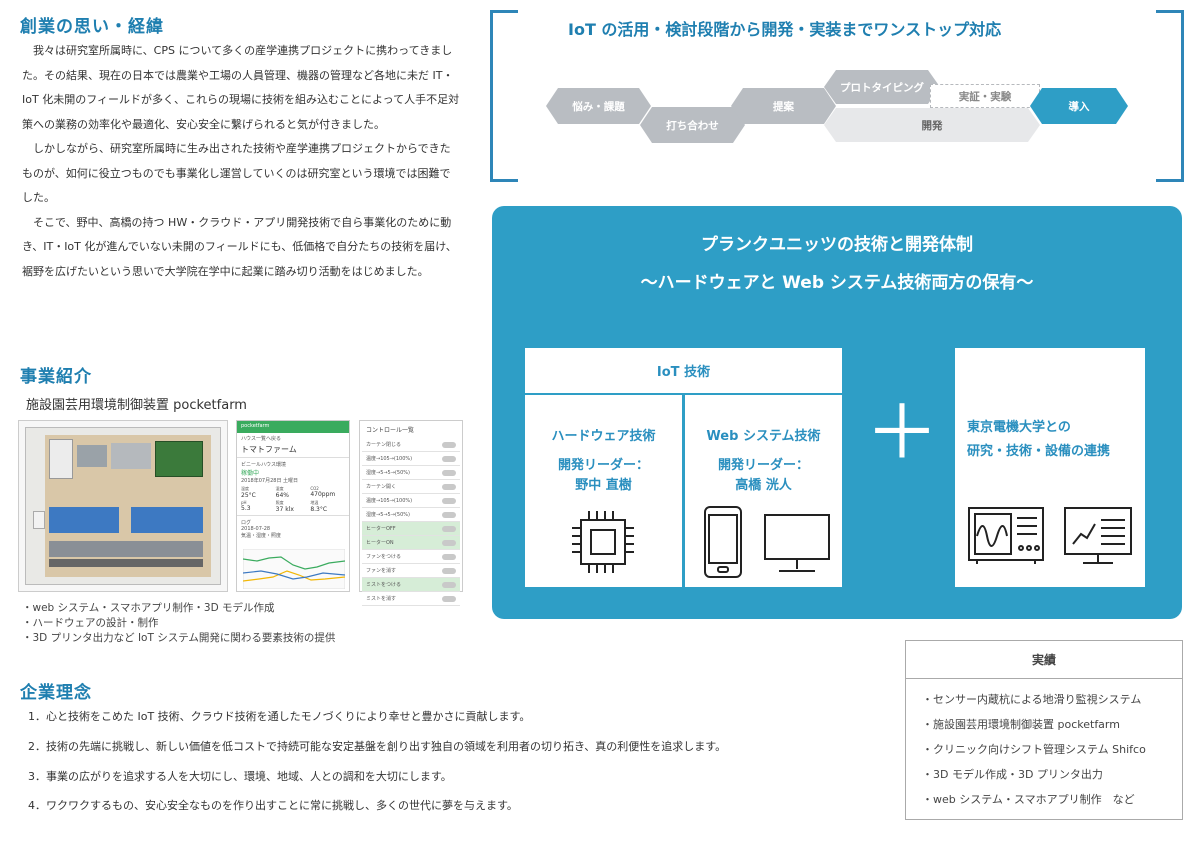  What do you see at coordinates (1050, 467) in the screenshot?
I see `university-box: 東京電機大学との 研究・技術・設備の連携` at bounding box center [1050, 467].